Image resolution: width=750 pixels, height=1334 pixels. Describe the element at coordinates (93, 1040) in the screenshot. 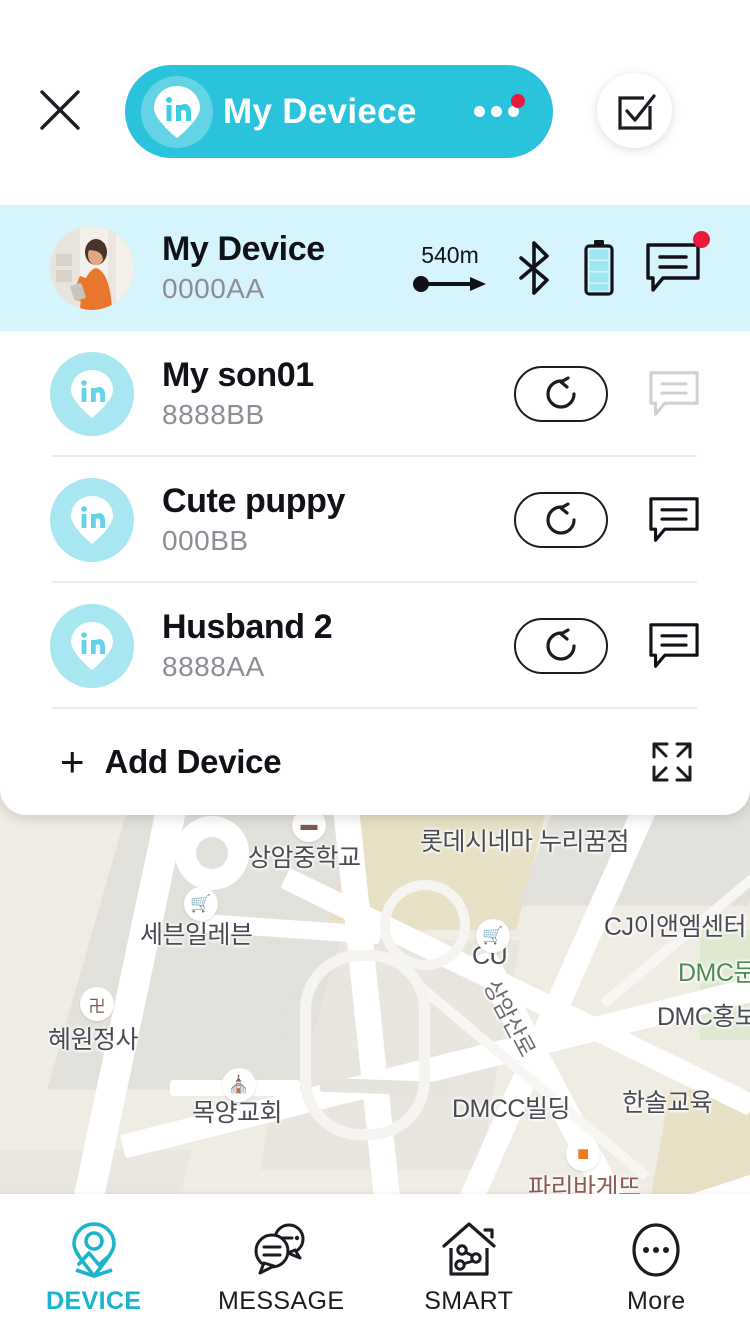

I see `map-label: 혜원정사` at that location.